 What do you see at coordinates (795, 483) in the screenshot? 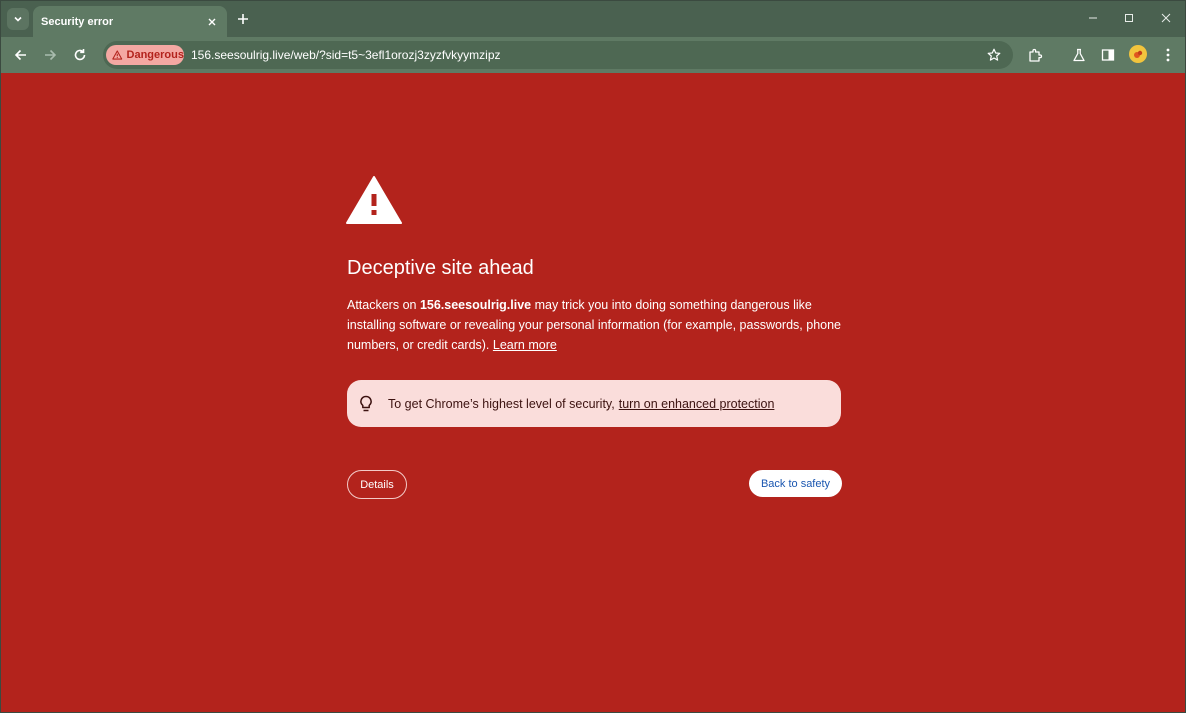
I see `back-to-safety-button: Back to safety` at bounding box center [795, 483].